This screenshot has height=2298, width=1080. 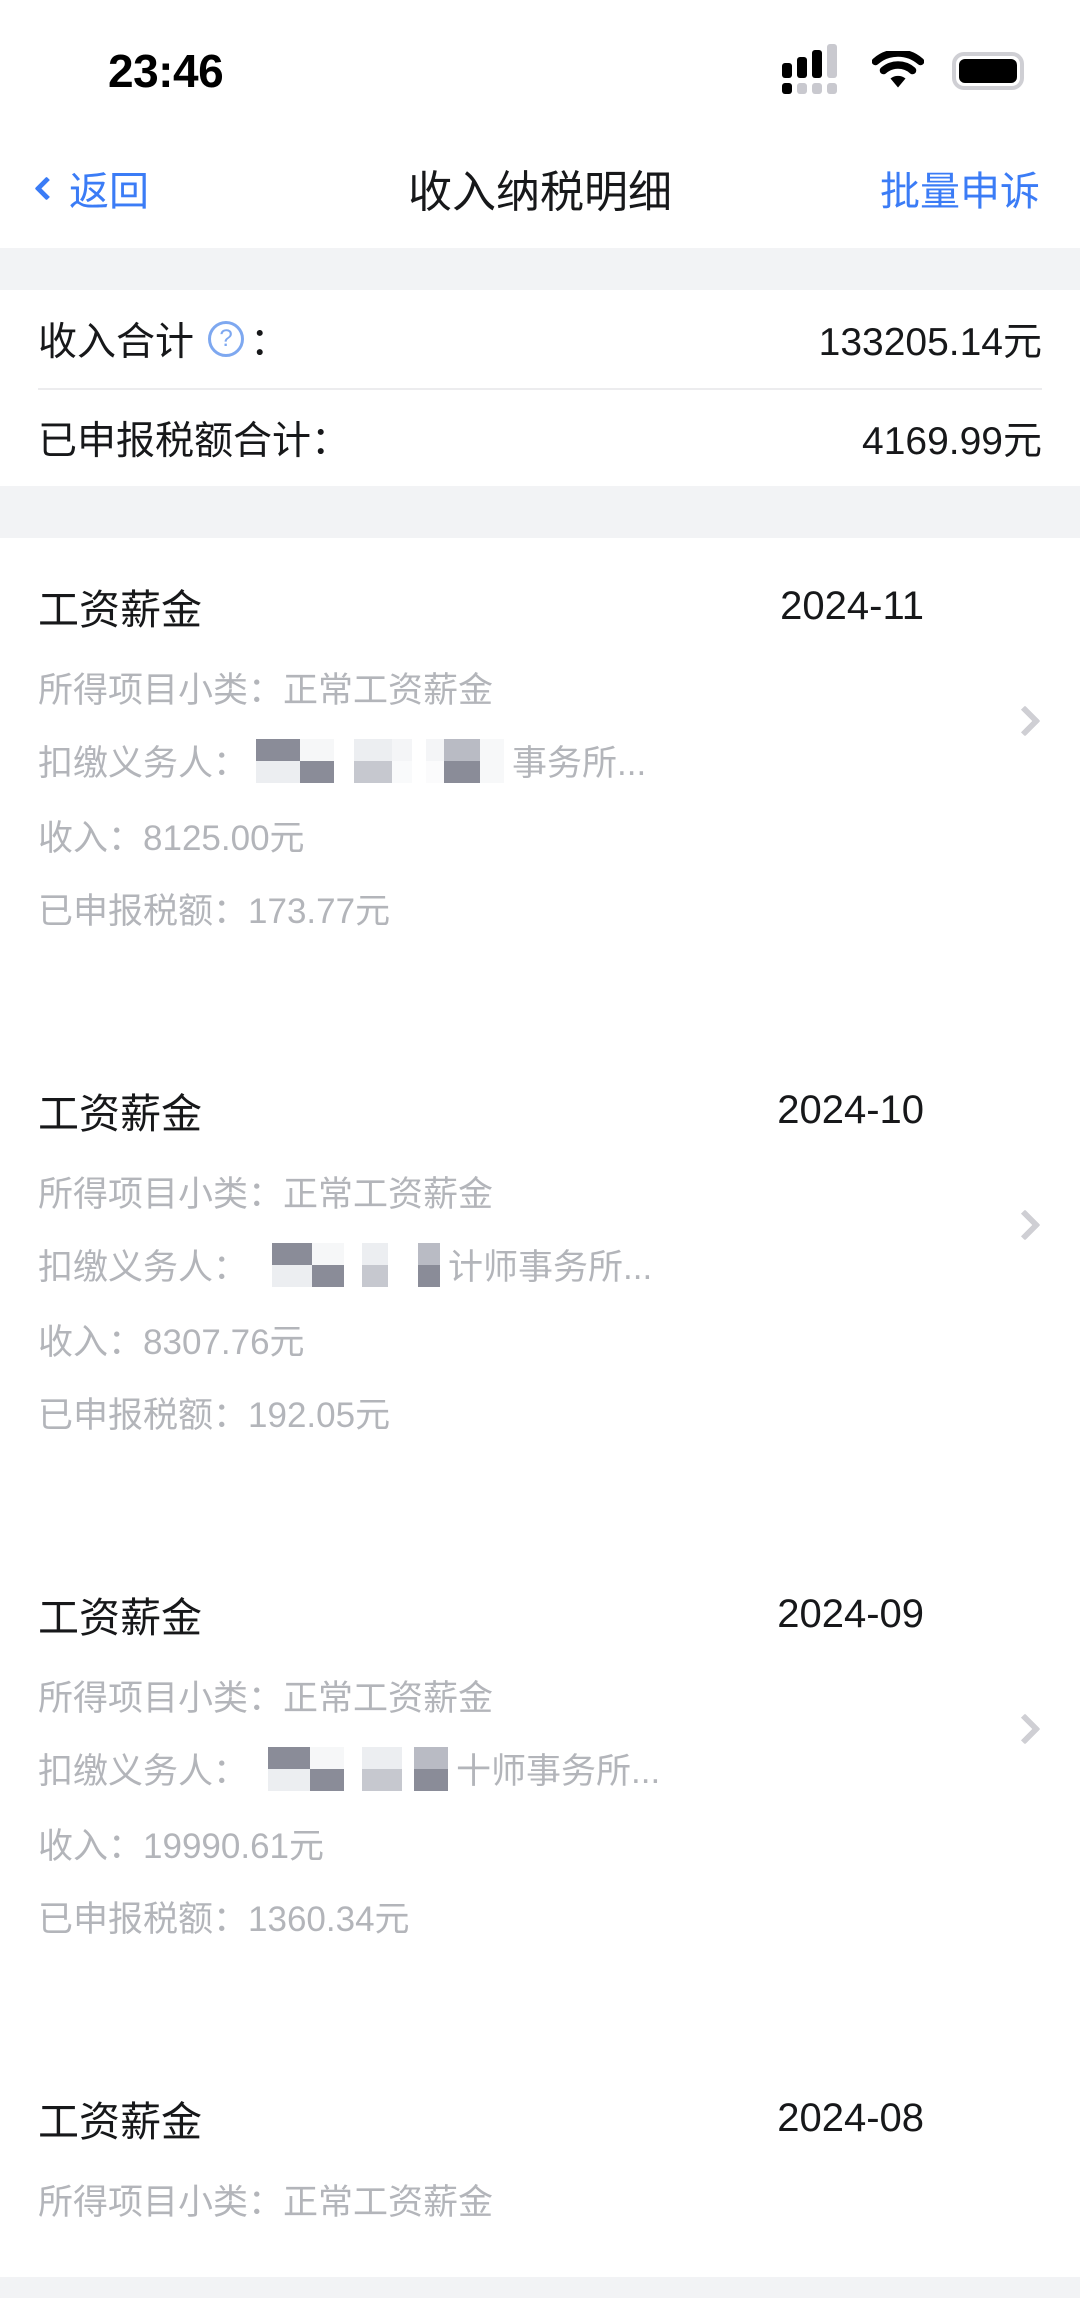 I want to click on summary-card: 收入合计 ? ： 133205.14元 已申报税额合计 ： 4169.99元, so click(x=540, y=388).